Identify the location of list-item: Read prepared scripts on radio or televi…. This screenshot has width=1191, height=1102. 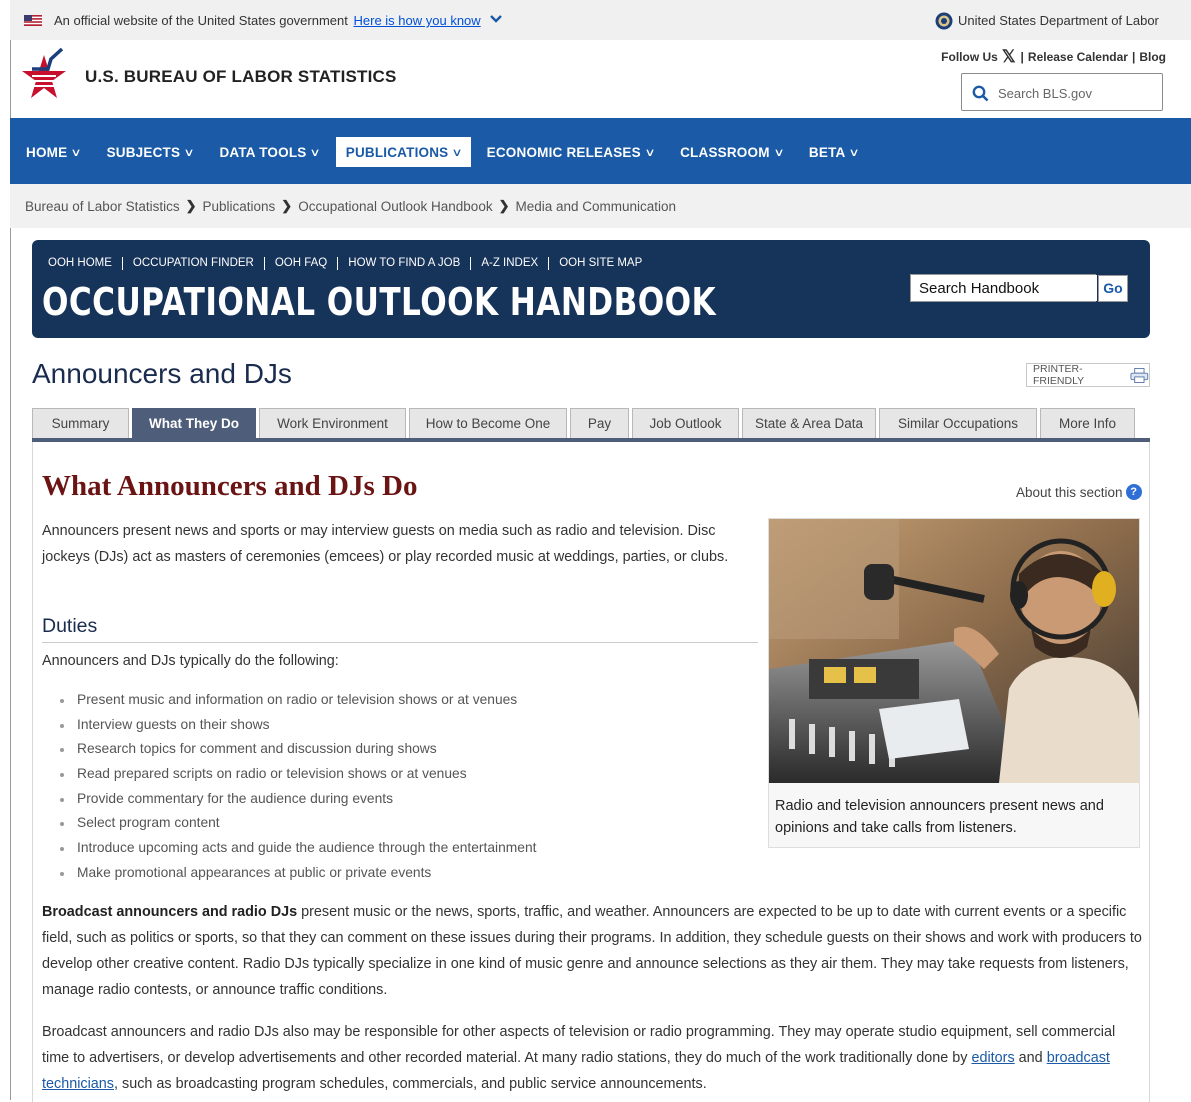
(297, 774).